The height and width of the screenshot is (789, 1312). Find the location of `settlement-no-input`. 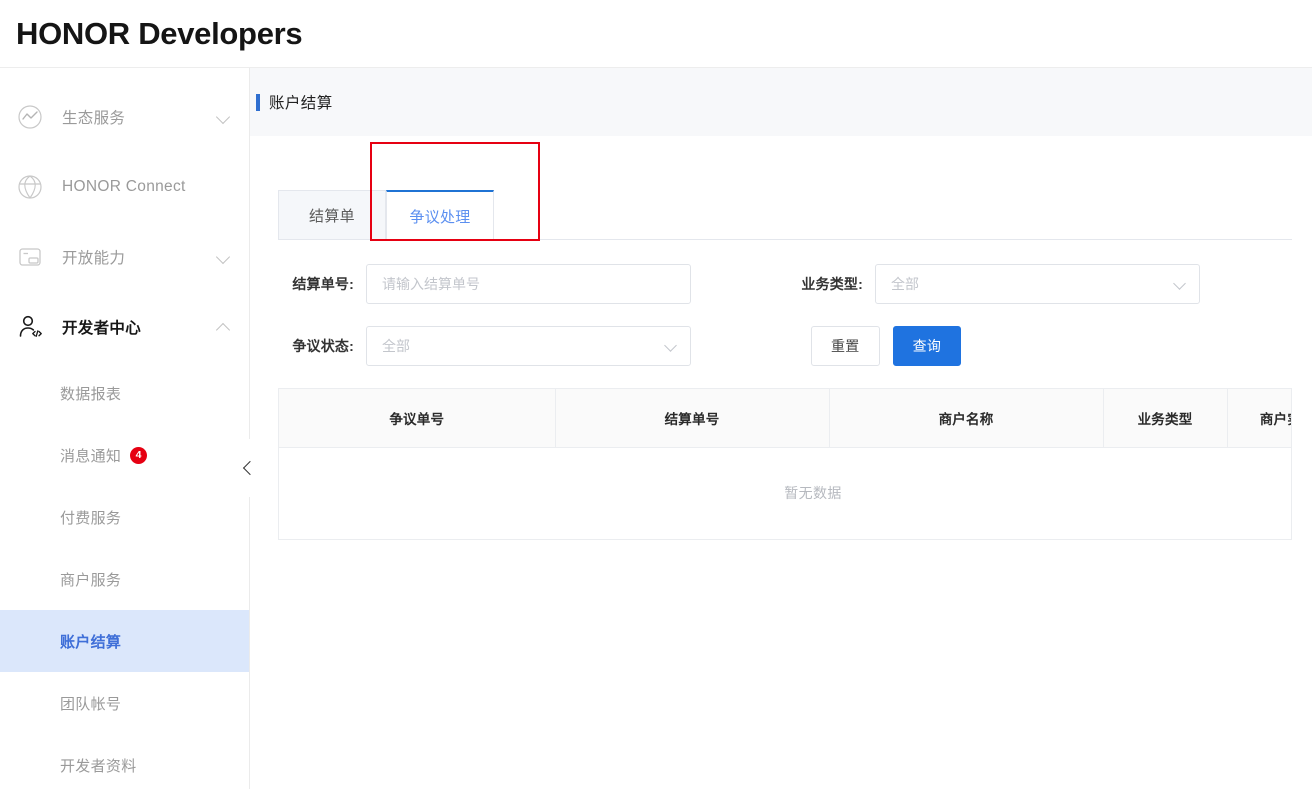

settlement-no-input is located at coordinates (528, 284).